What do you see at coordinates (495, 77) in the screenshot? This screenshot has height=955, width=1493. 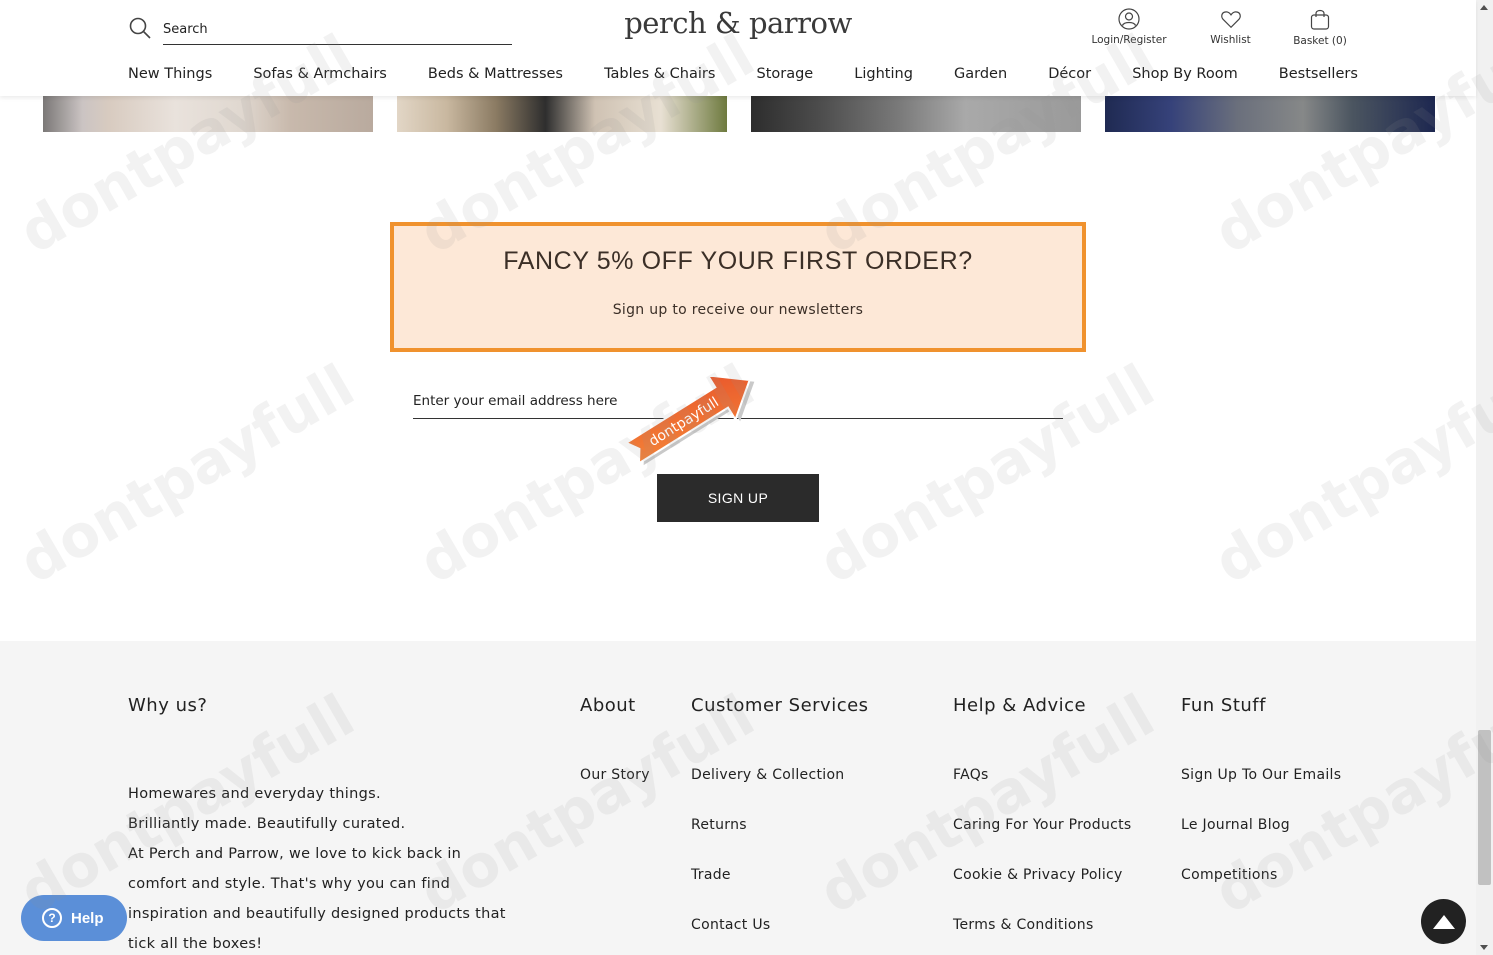 I see `nav-item-beds-mattresses: Beds & Mattresses` at bounding box center [495, 77].